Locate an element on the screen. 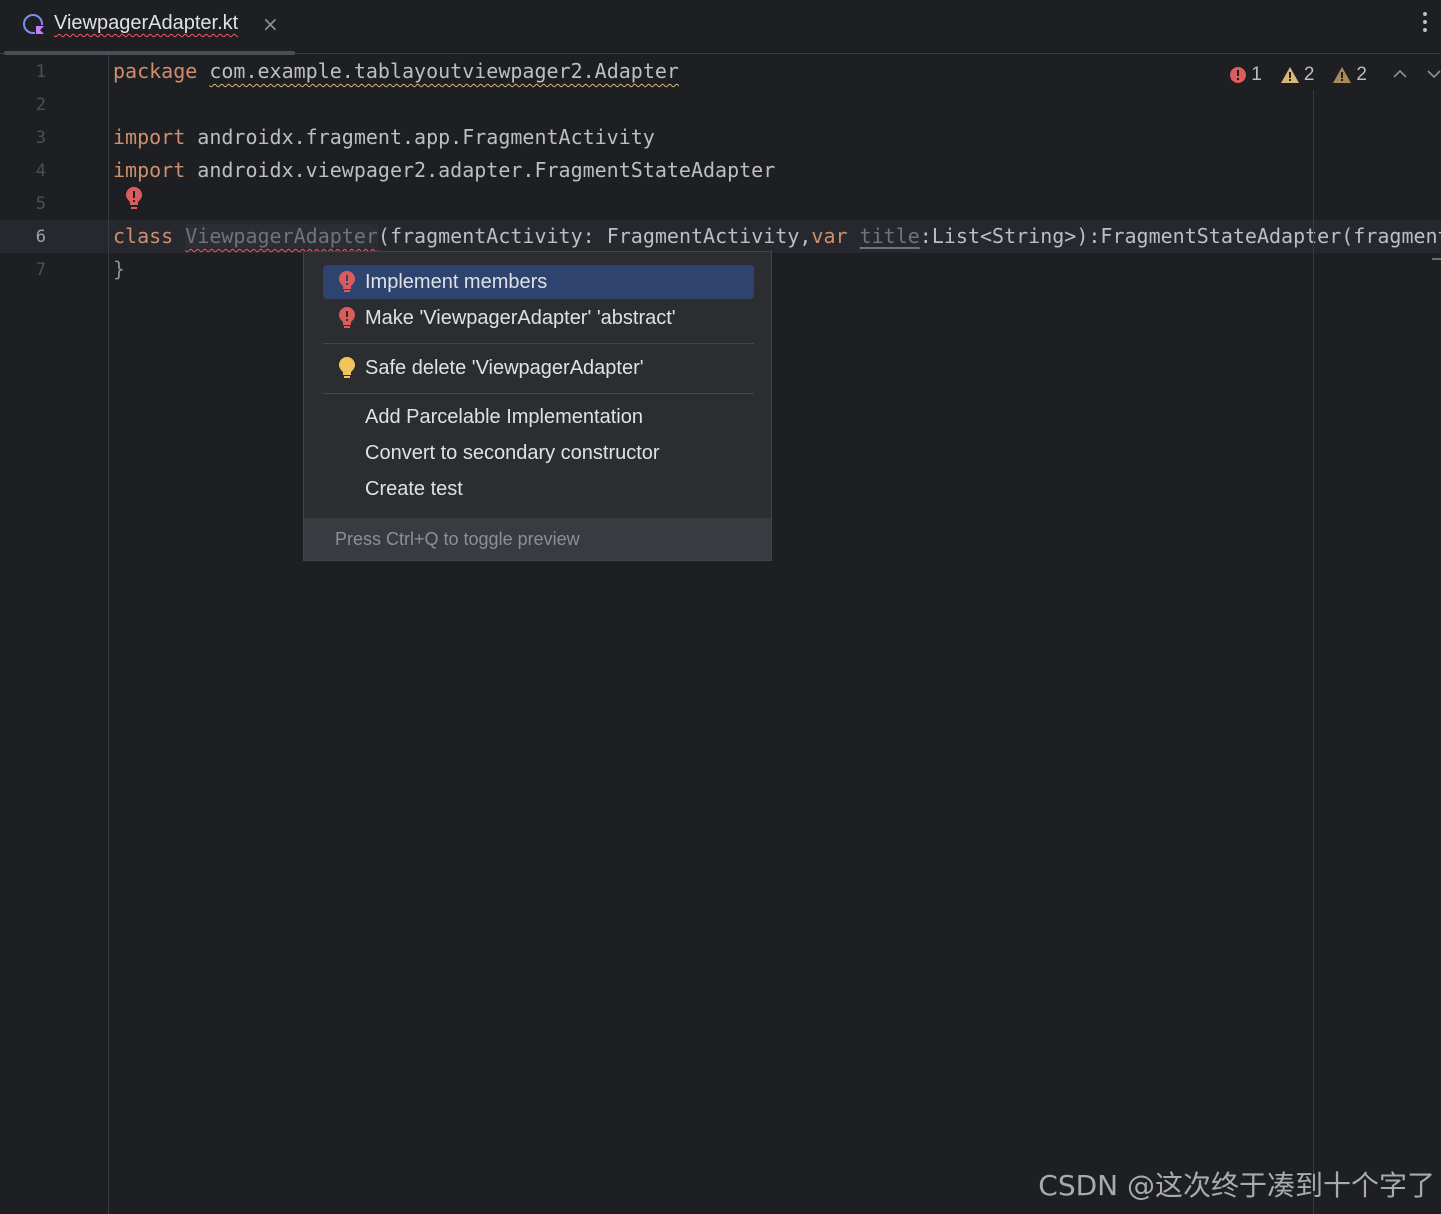  code-line-7: } is located at coordinates (119, 269).